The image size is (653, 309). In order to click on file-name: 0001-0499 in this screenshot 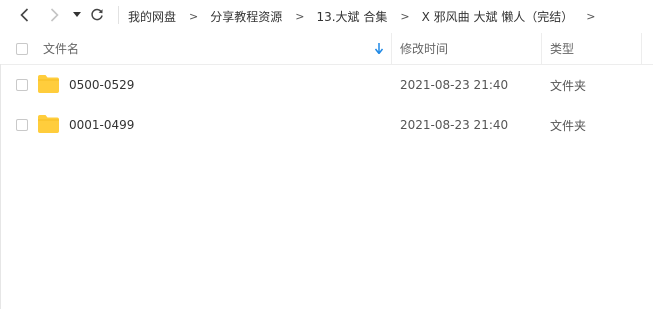, I will do `click(101, 125)`.